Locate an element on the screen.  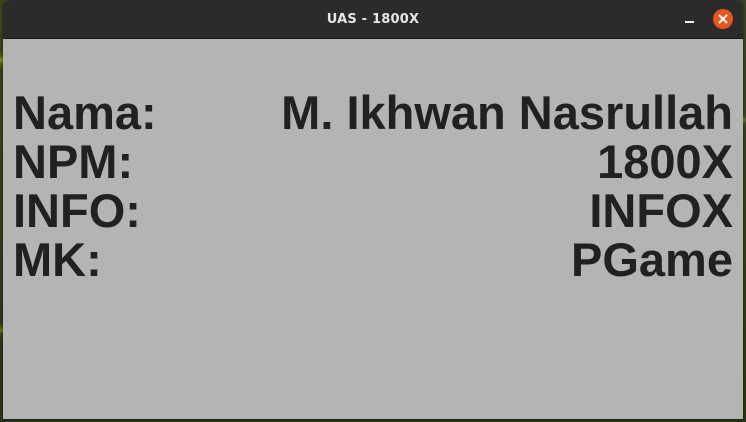
info-label: NPM: is located at coordinates (73, 161).